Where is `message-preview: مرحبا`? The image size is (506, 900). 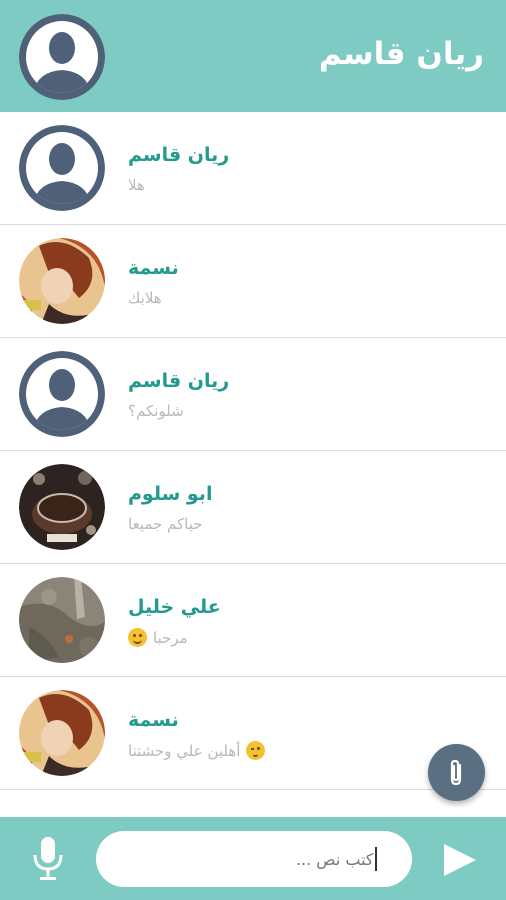 message-preview: مرحبا is located at coordinates (158, 637).